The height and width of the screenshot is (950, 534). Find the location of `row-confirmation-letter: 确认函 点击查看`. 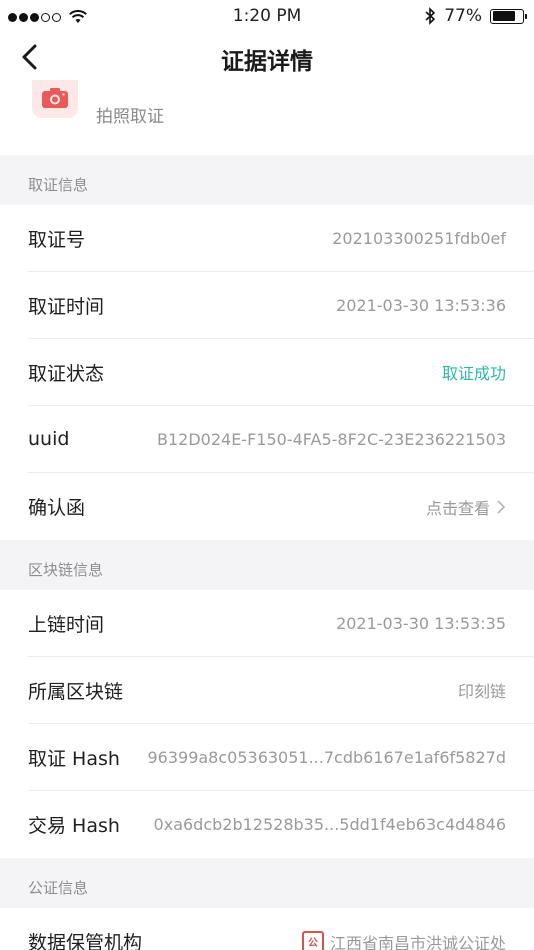

row-confirmation-letter: 确认函 点击查看 is located at coordinates (281, 506).